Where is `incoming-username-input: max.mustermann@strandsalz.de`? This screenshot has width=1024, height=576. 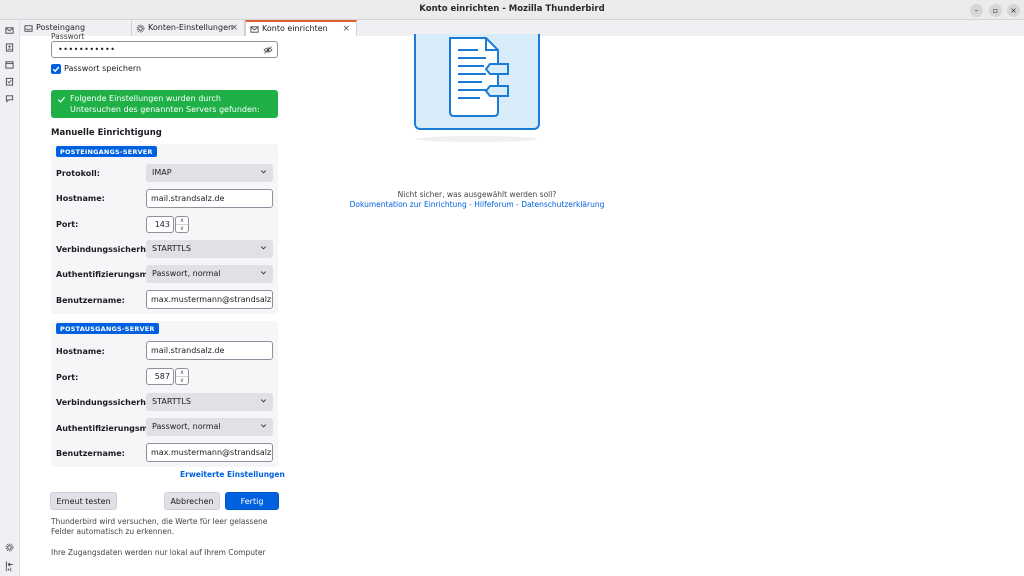 incoming-username-input: max.mustermann@strandsalz.de is located at coordinates (209, 299).